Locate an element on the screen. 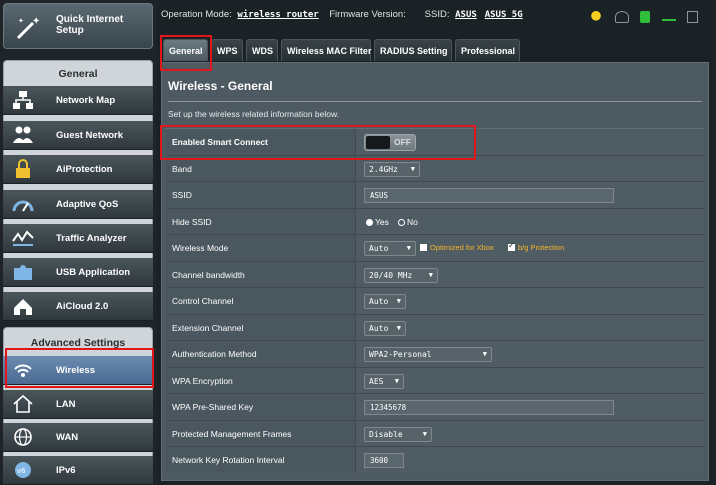  control-channel-select: Auto ▼ is located at coordinates (385, 301).